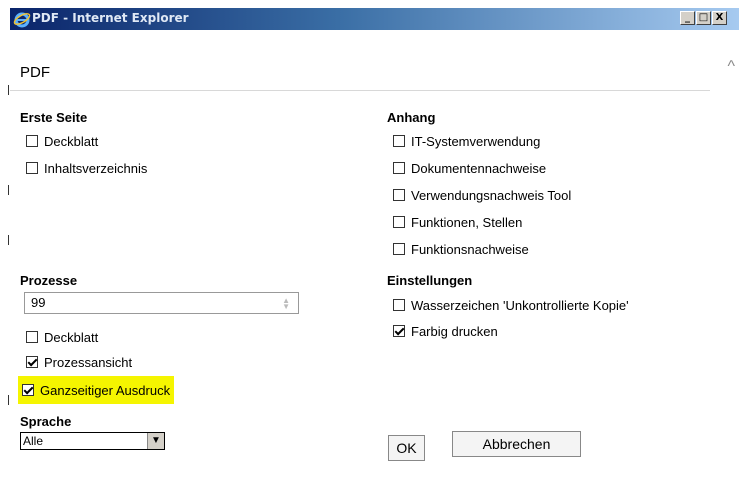  What do you see at coordinates (32, 168) in the screenshot?
I see `inhaltsverzeichnis-checkbox` at bounding box center [32, 168].